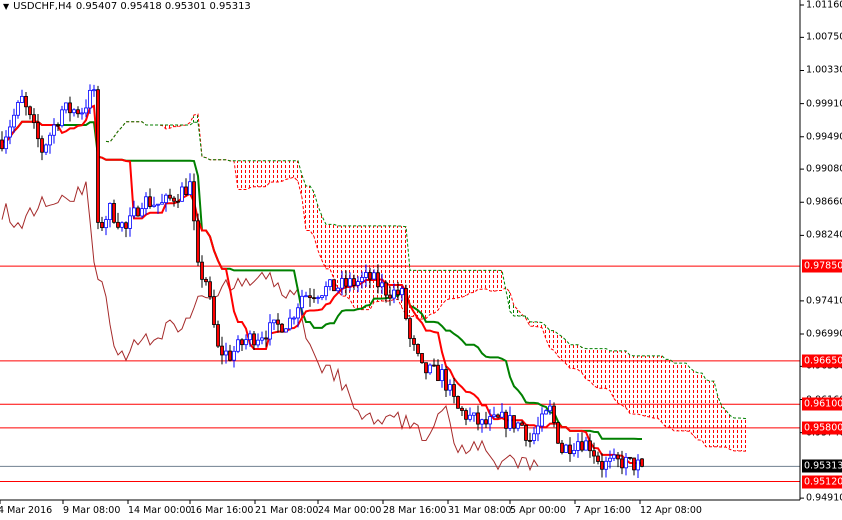 This screenshot has width=842, height=520. Describe the element at coordinates (415, 510) in the screenshot. I see `x-axis-label: 28 Mar 16:00` at that location.